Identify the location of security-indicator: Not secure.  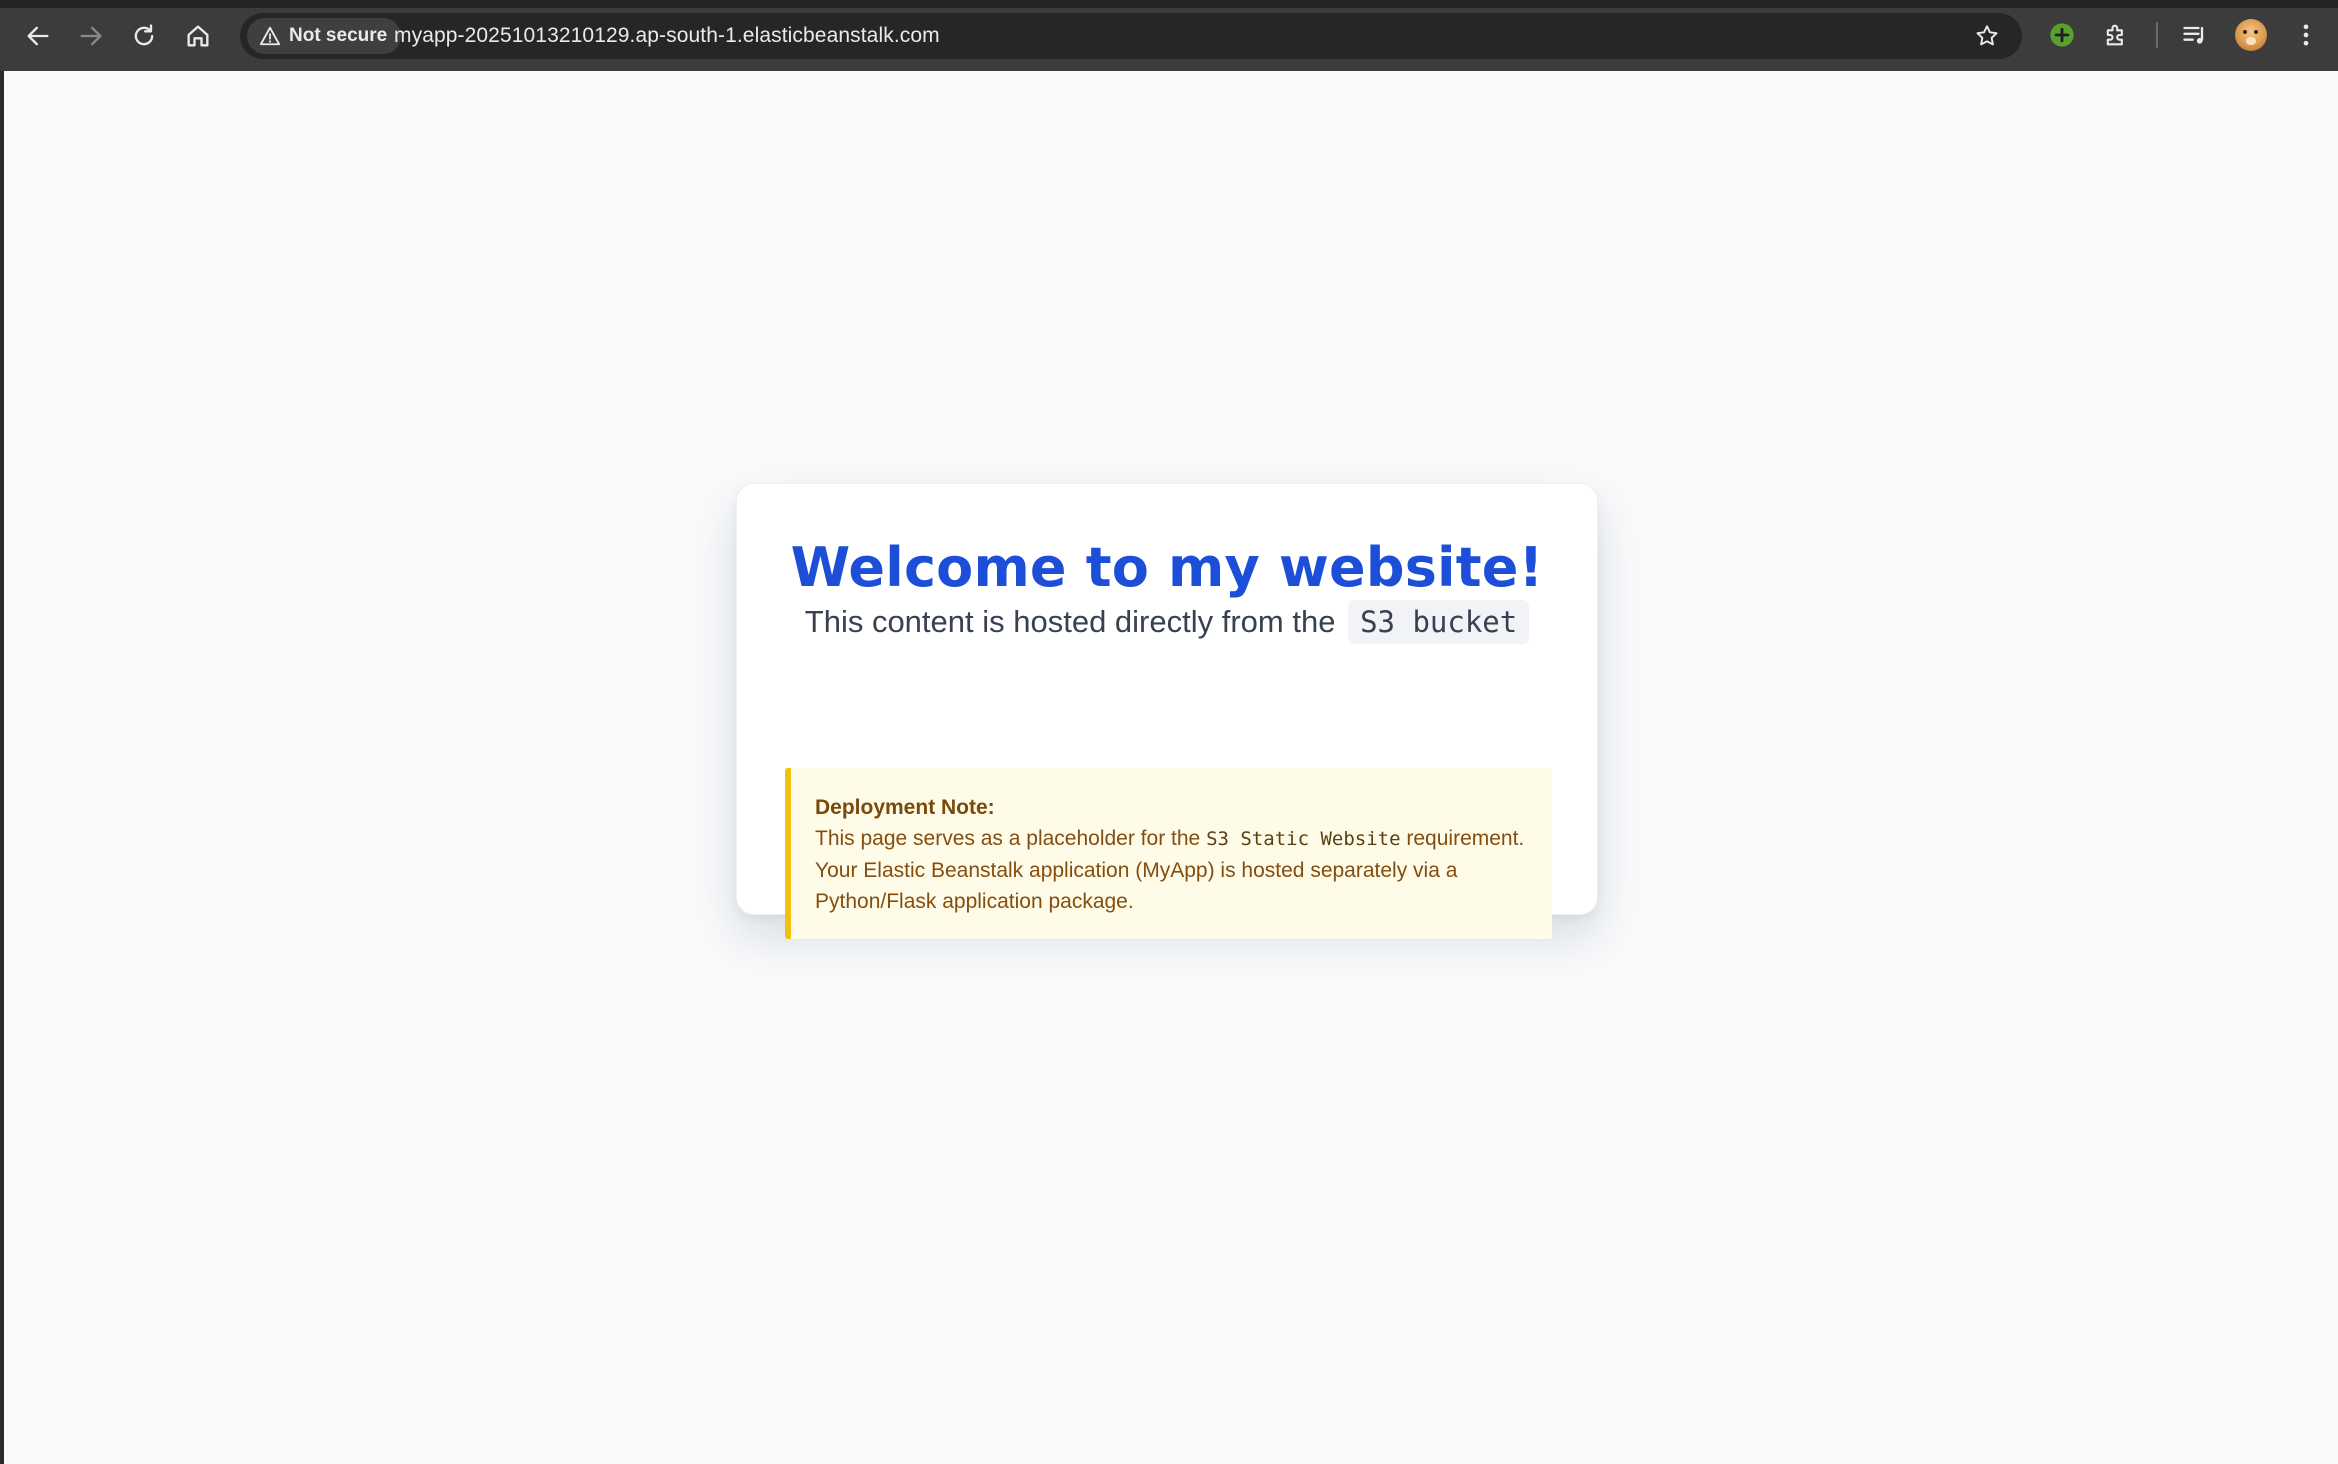
(324, 36).